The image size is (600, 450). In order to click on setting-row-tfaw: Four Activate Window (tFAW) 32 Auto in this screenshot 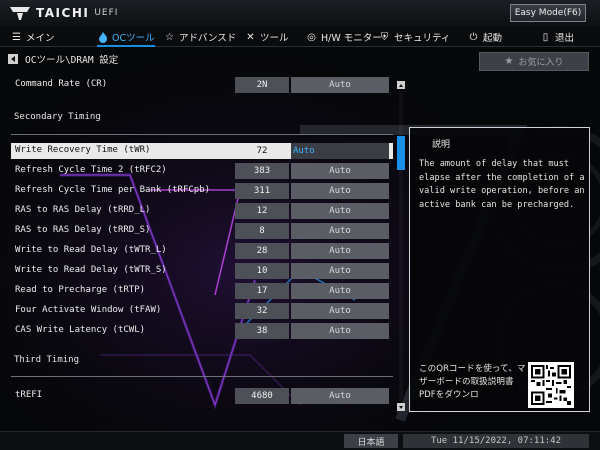, I will do `click(202, 311)`.